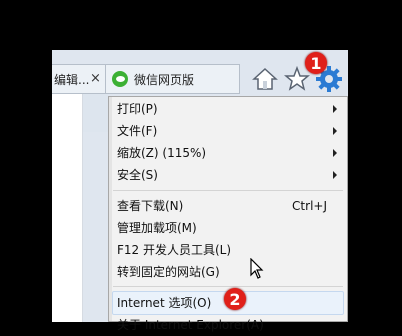 This screenshot has height=336, width=402. I want to click on home-icon, so click(265, 78).